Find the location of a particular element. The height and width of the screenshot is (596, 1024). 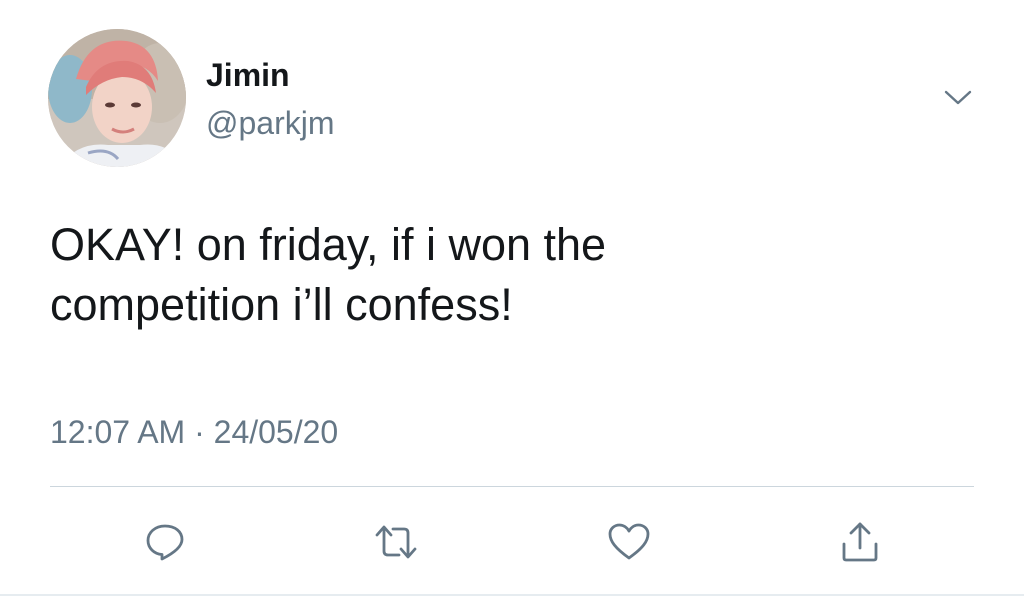

action-bar is located at coordinates (512, 542).